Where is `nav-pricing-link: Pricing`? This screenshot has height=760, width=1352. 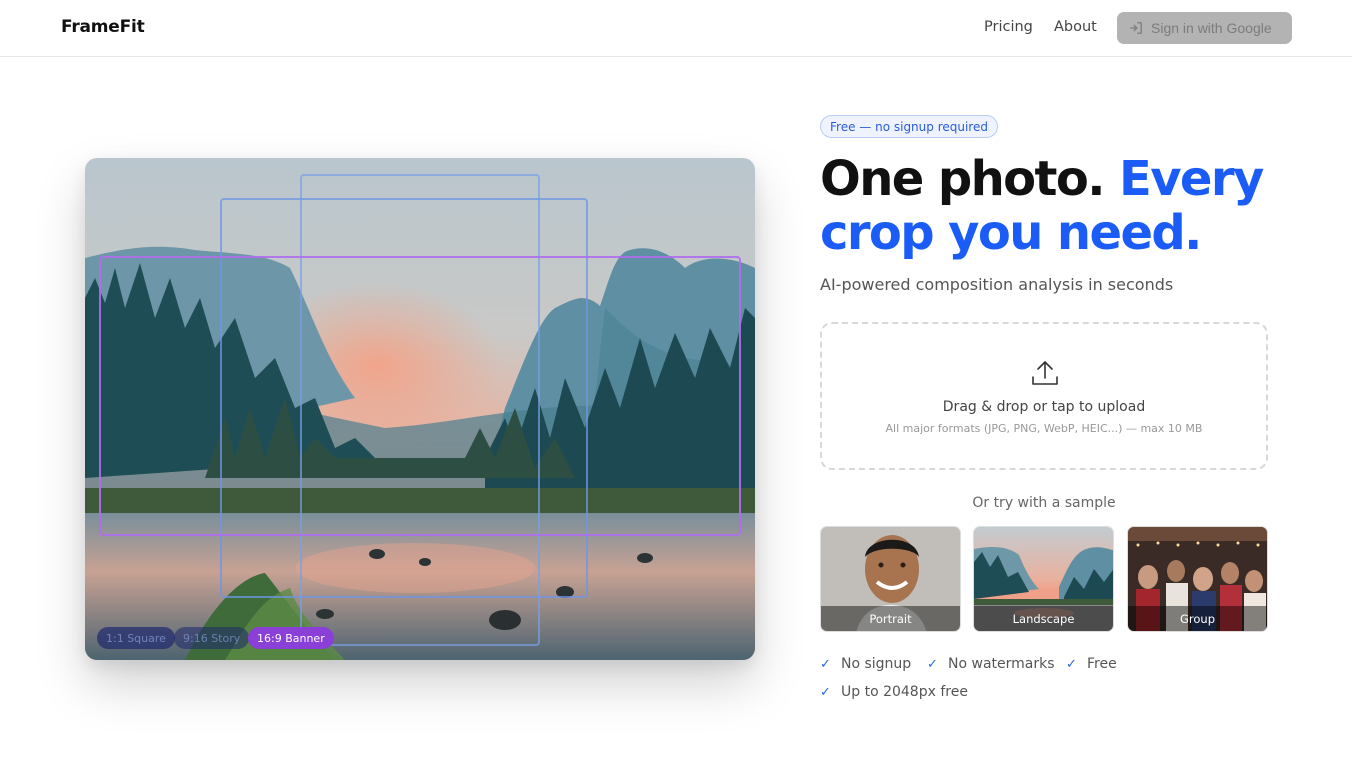 nav-pricing-link: Pricing is located at coordinates (1008, 27).